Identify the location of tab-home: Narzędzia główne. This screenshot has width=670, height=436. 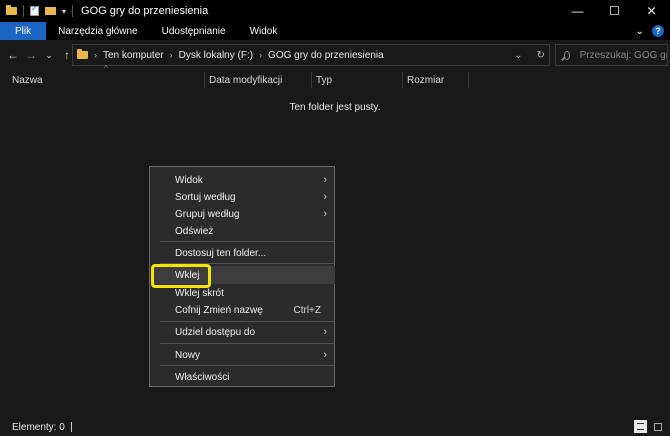
(98, 31).